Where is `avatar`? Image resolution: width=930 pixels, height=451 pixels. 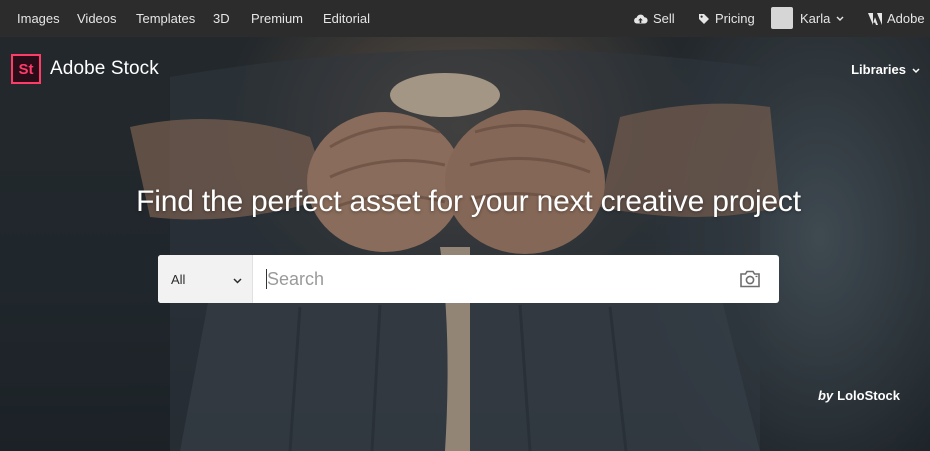 avatar is located at coordinates (782, 18).